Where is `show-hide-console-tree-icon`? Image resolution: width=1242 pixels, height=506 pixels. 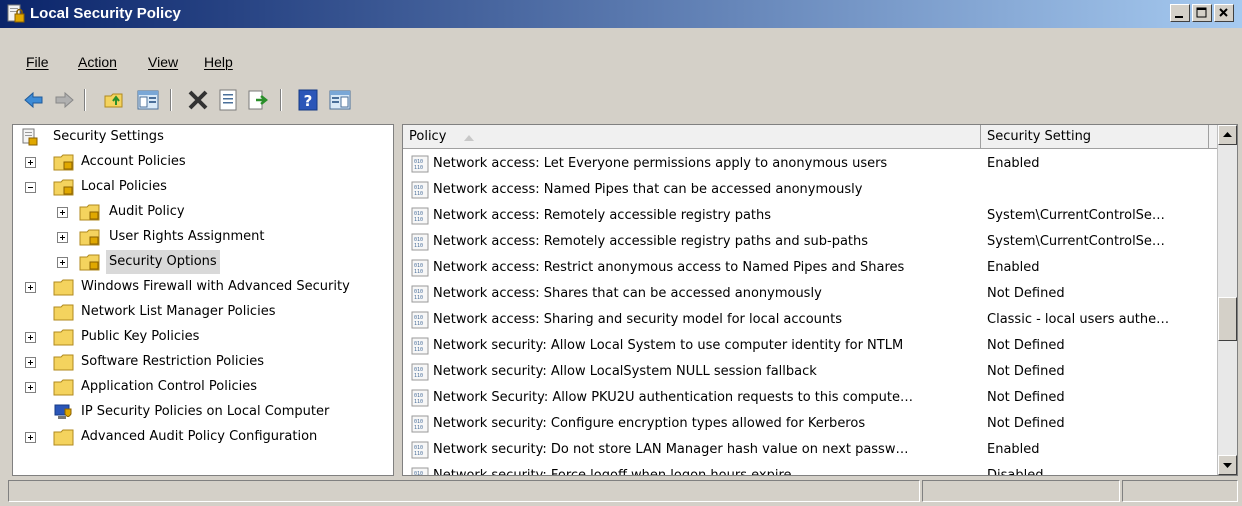
show-hide-console-tree-icon is located at coordinates (148, 100).